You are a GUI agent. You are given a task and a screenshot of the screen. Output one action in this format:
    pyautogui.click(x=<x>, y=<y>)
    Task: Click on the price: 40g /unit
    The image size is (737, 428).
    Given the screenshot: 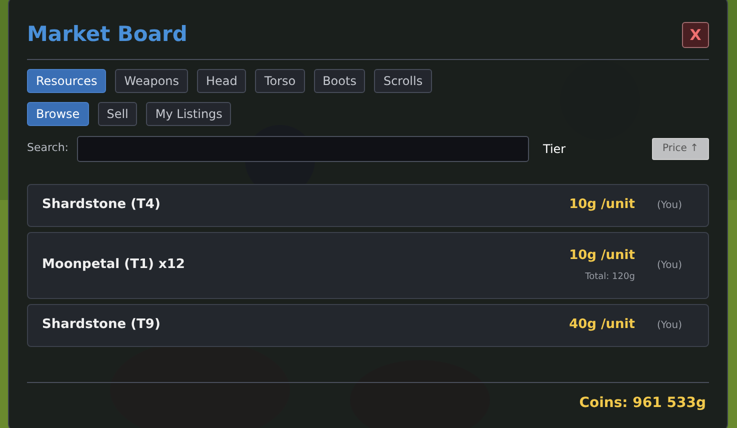 What is the action you would take?
    pyautogui.click(x=602, y=325)
    